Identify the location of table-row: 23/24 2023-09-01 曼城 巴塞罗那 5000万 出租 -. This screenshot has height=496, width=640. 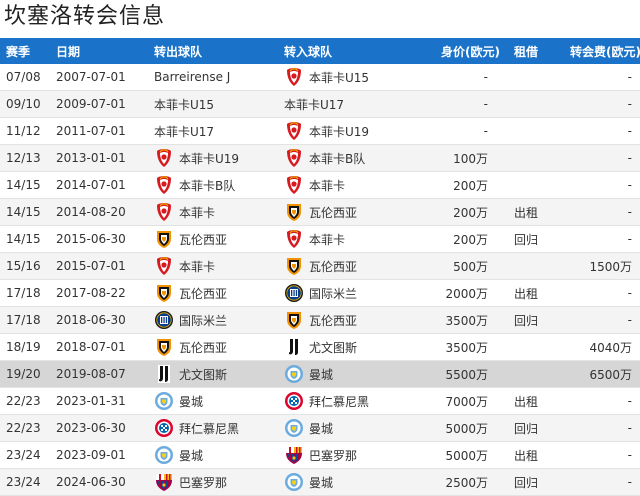
(320, 455).